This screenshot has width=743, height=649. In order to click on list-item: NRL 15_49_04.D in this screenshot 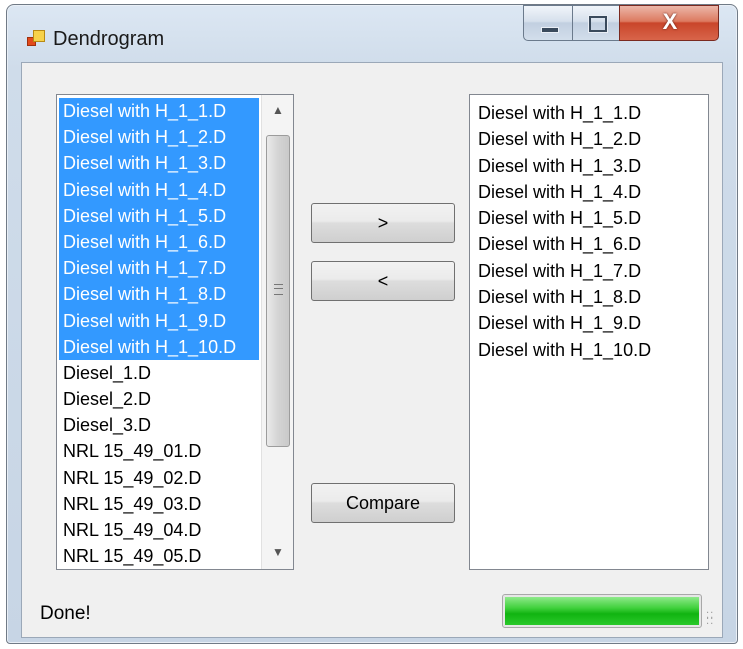, I will do `click(159, 530)`.